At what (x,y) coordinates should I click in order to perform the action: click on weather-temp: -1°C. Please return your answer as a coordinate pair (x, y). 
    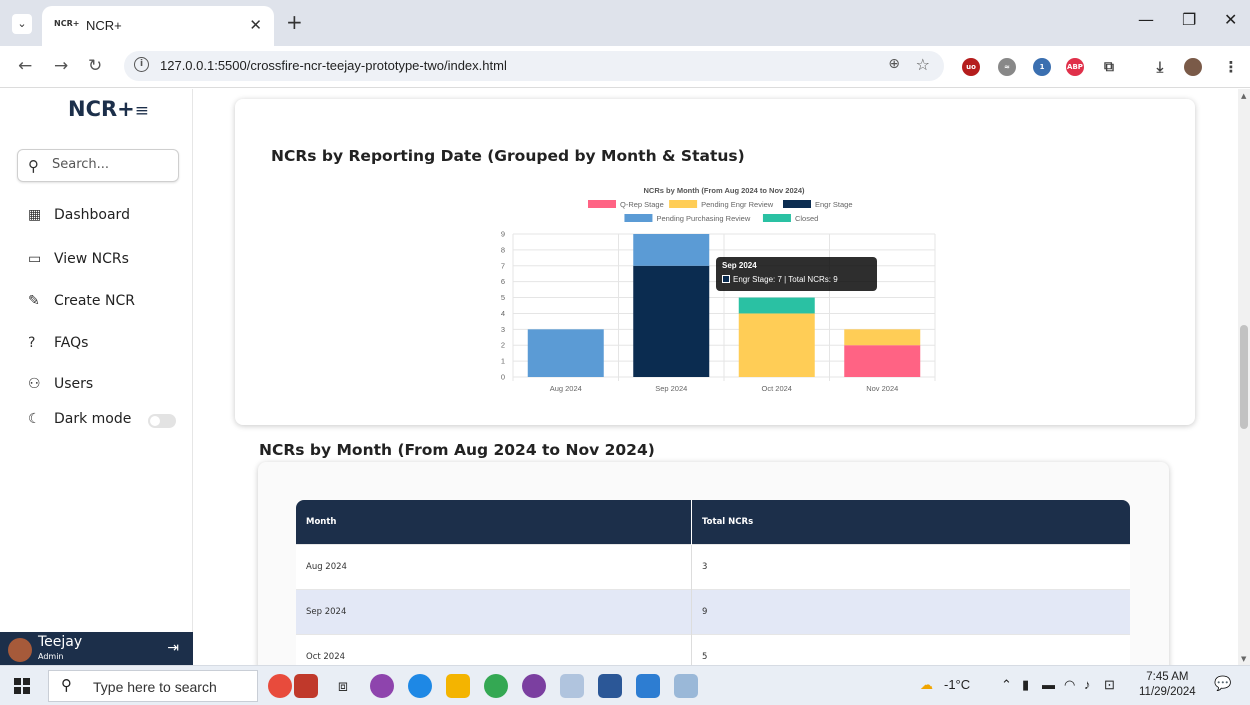
    Looking at the image, I should click on (957, 684).